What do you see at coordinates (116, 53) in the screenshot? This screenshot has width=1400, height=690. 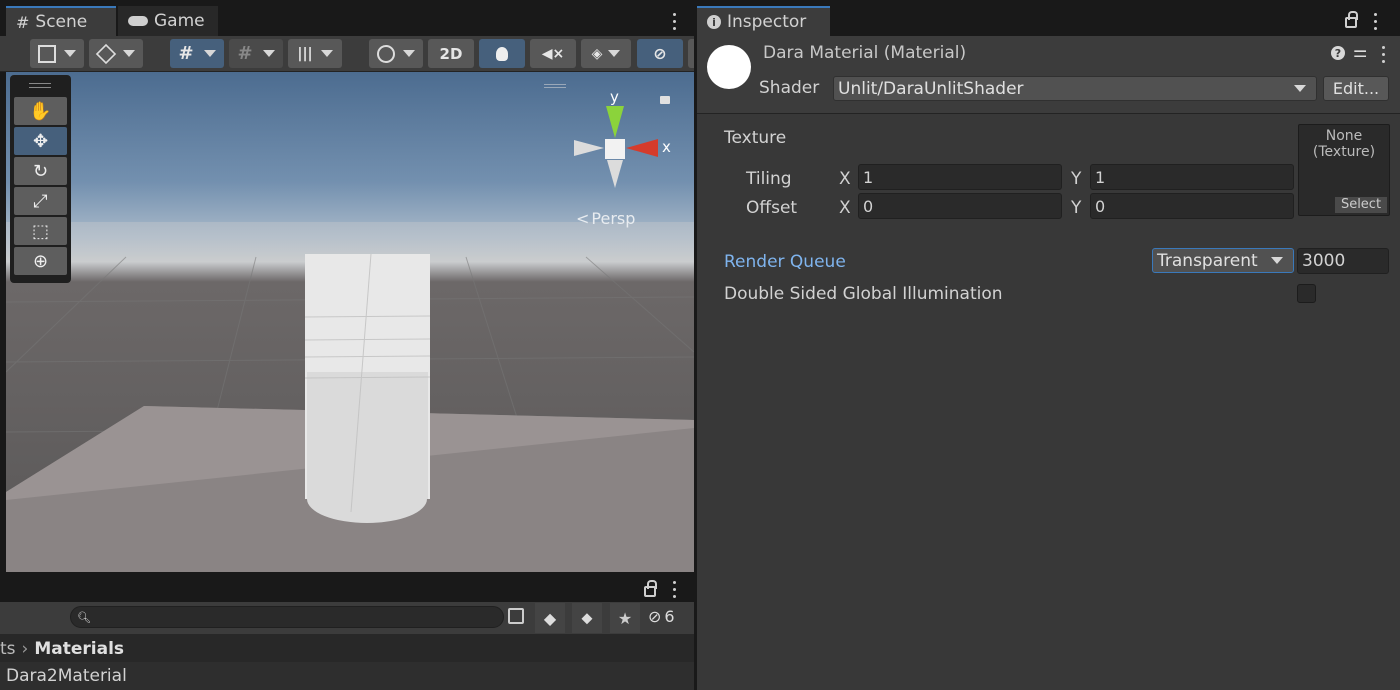 I see `render-mode-button` at bounding box center [116, 53].